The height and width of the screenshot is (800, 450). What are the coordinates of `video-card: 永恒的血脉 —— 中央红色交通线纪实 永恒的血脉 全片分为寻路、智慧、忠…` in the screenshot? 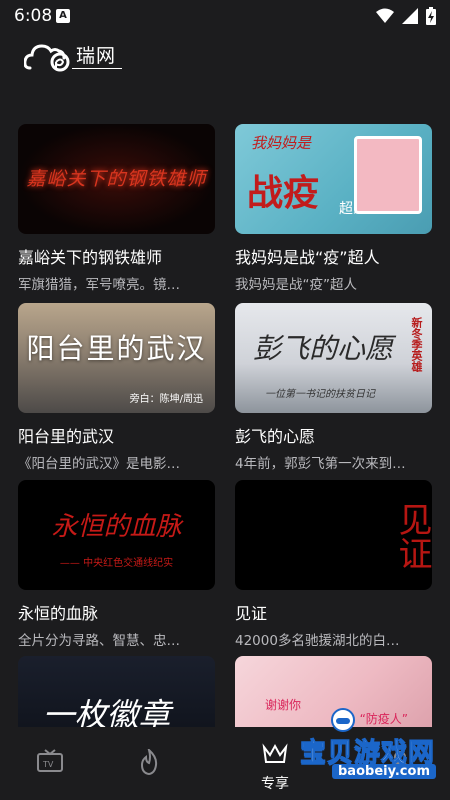 It's located at (116, 564).